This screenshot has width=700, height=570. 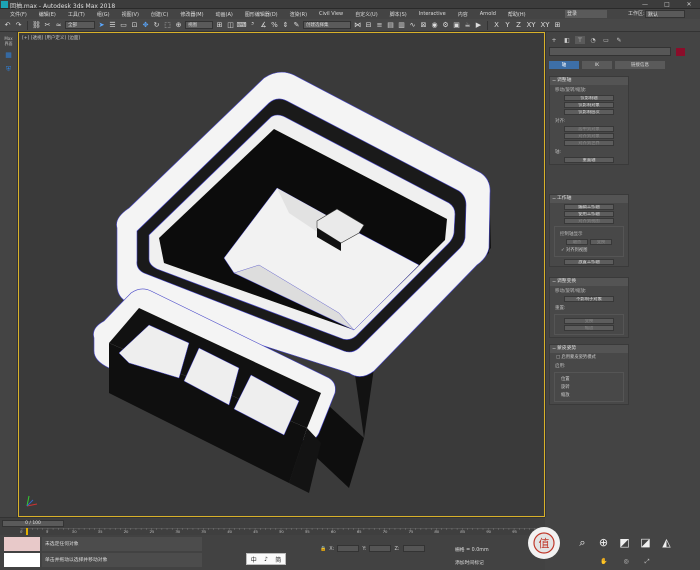 I want to click on zoom-all-icon: ⊕, so click(x=603, y=542).